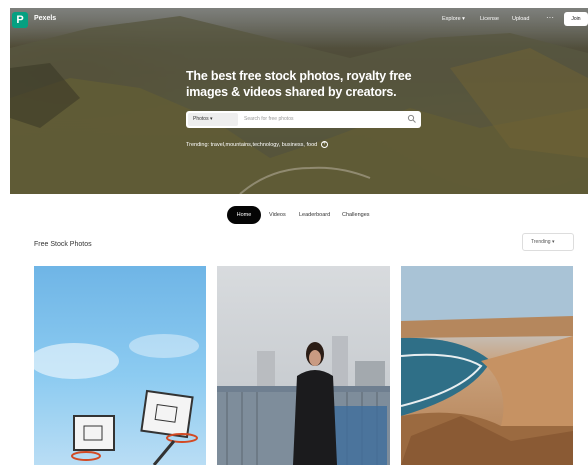  Describe the element at coordinates (548, 242) in the screenshot. I see `sort-dropdown: Trending ▾` at that location.